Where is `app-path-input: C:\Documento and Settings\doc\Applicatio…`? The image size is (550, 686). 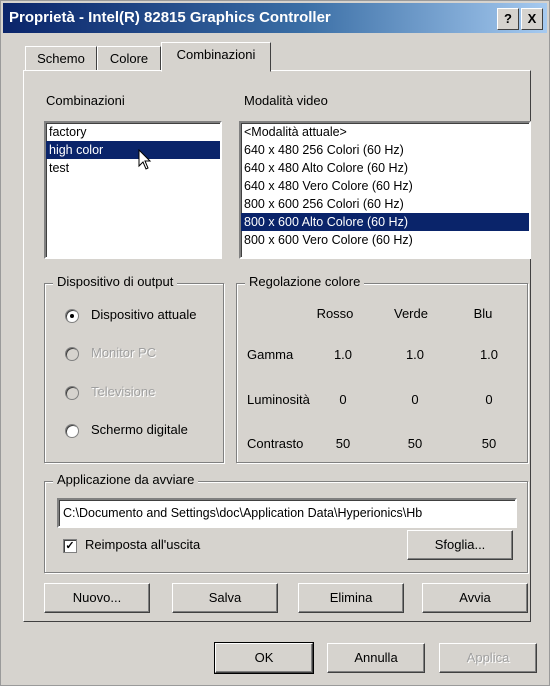 app-path-input: C:\Documento and Settings\doc\Applicatio… is located at coordinates (287, 513).